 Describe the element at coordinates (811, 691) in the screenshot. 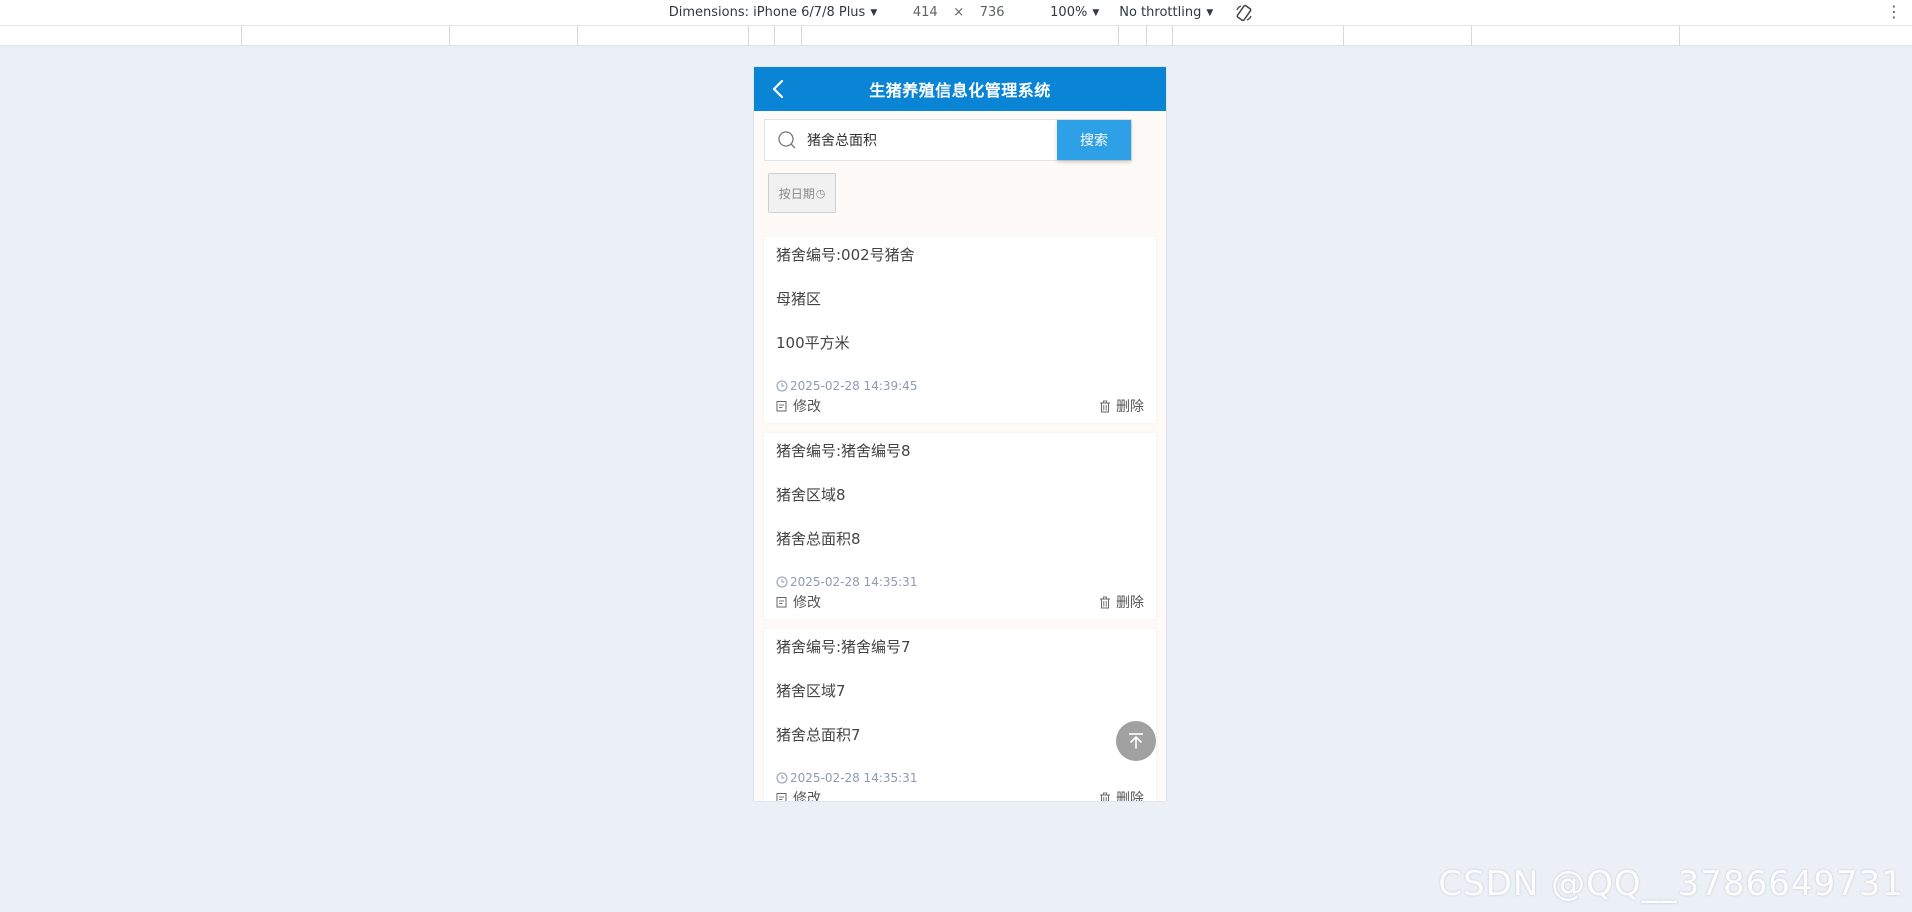

I see `record-area: 猪舍区域7` at that location.